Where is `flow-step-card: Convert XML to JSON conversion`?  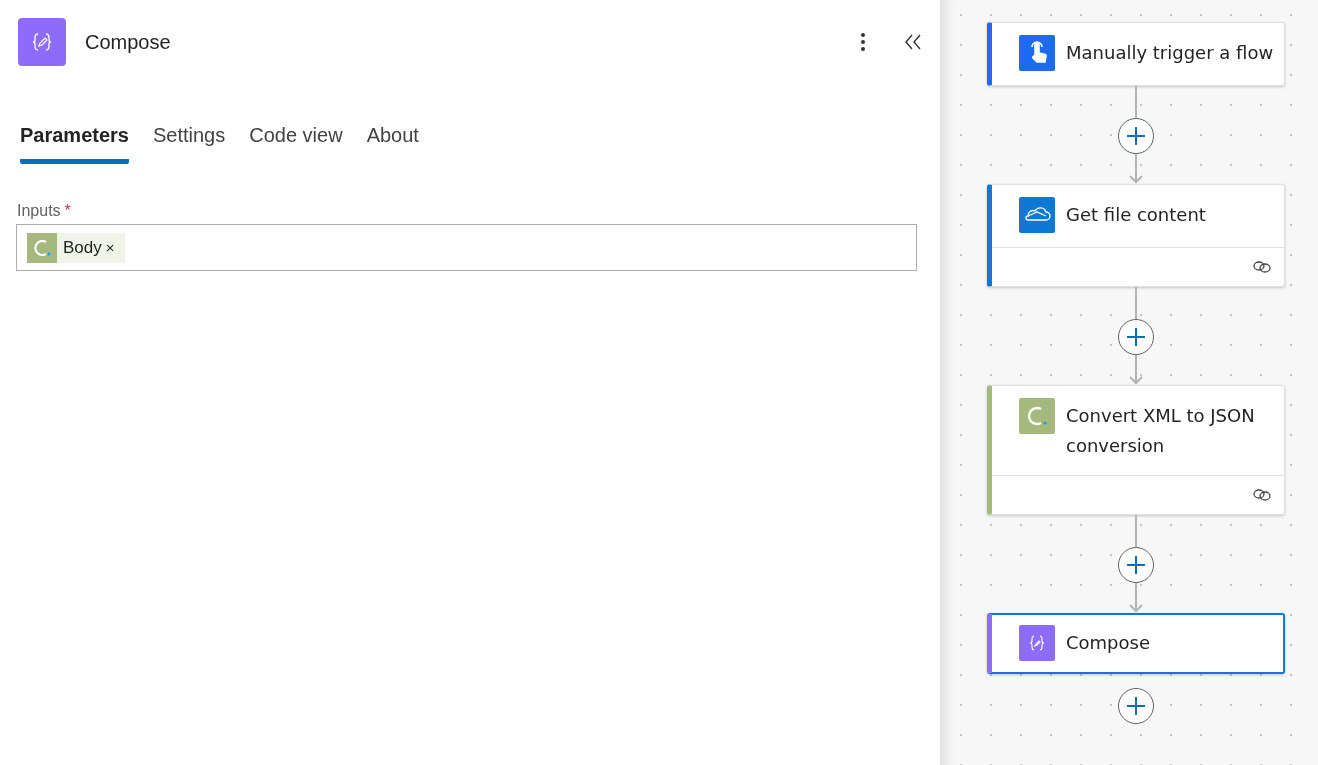 flow-step-card: Convert XML to JSON conversion is located at coordinates (1136, 450).